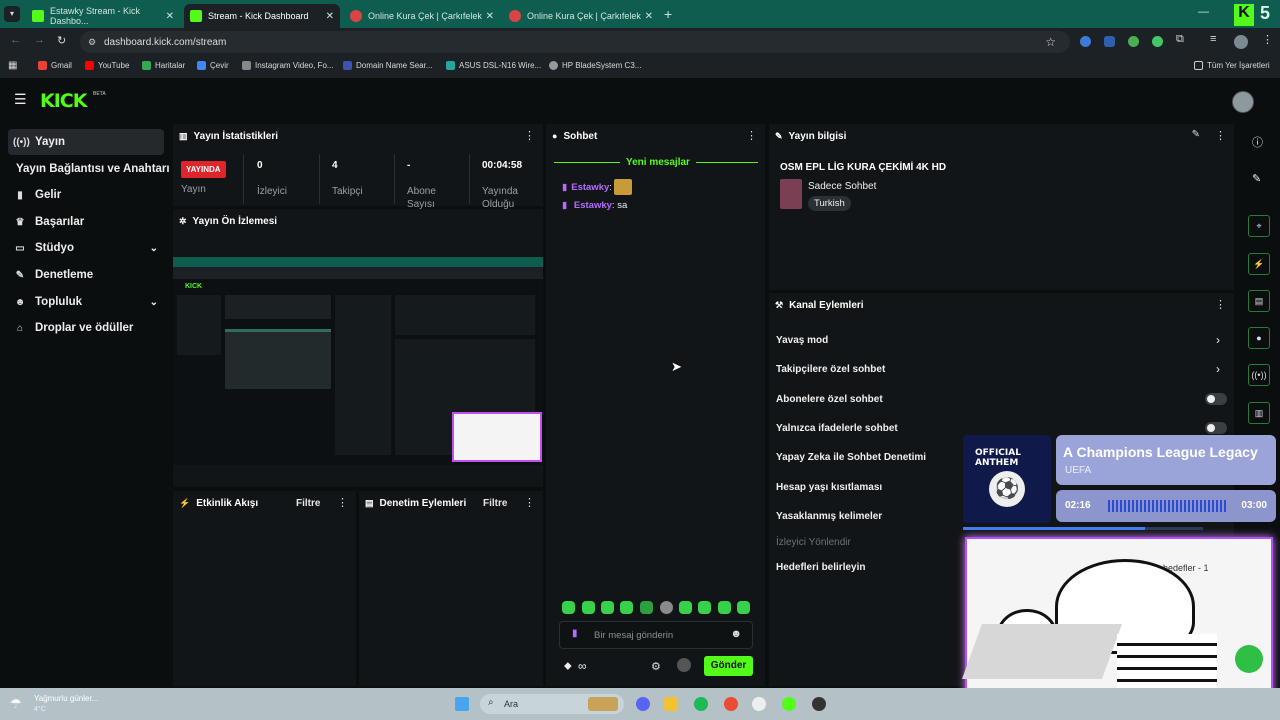 Image resolution: width=1280 pixels, height=720 pixels. I want to click on action-set-goals: Hedefleri belirleyin, so click(820, 567).